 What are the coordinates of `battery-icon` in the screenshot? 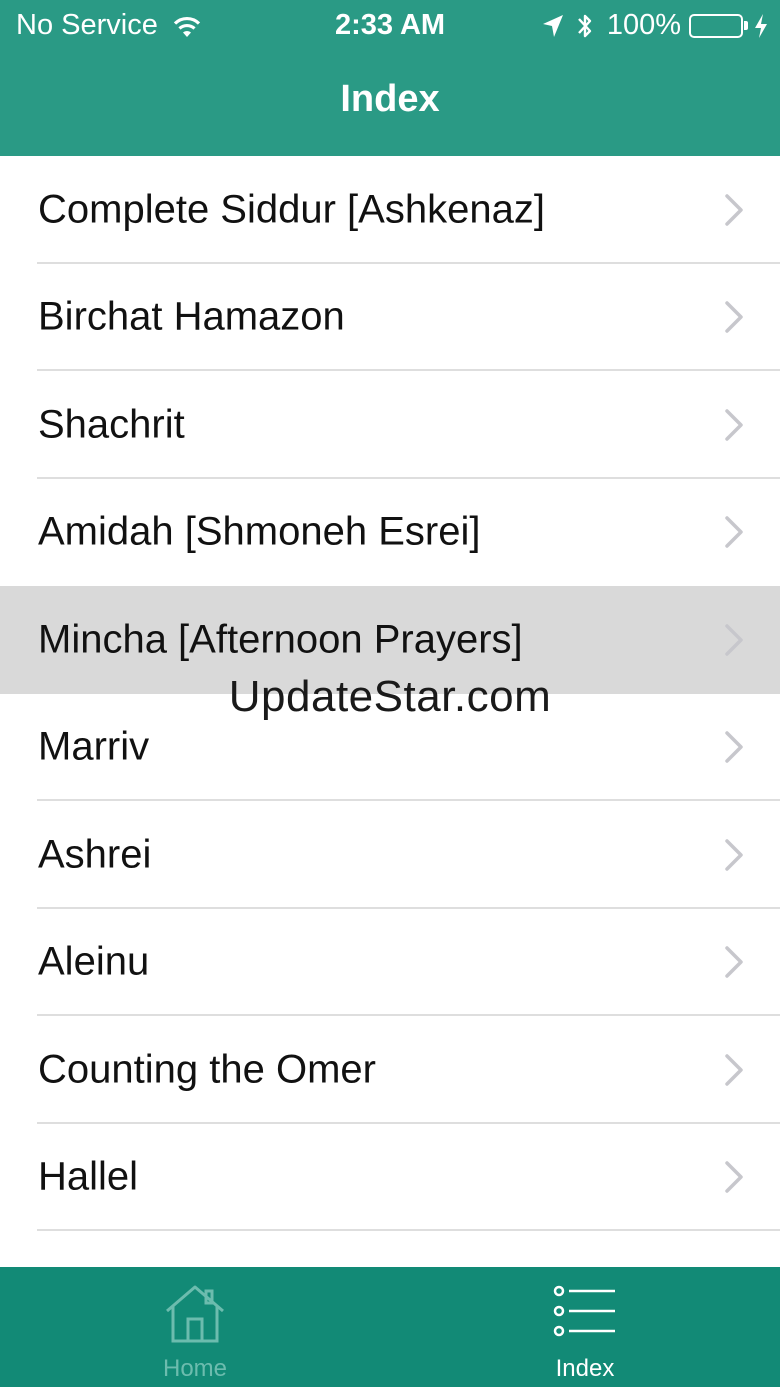 It's located at (718, 25).